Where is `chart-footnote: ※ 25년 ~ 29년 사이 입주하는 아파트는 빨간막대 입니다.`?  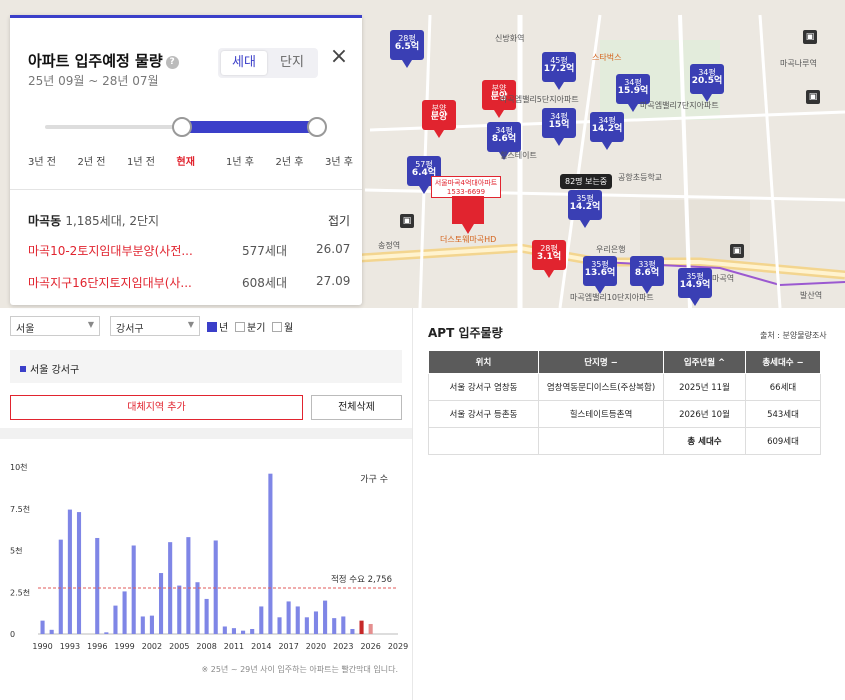
chart-footnote: ※ 25년 ~ 29년 사이 입주하는 아파트는 빨간막대 입니다. is located at coordinates (300, 669).